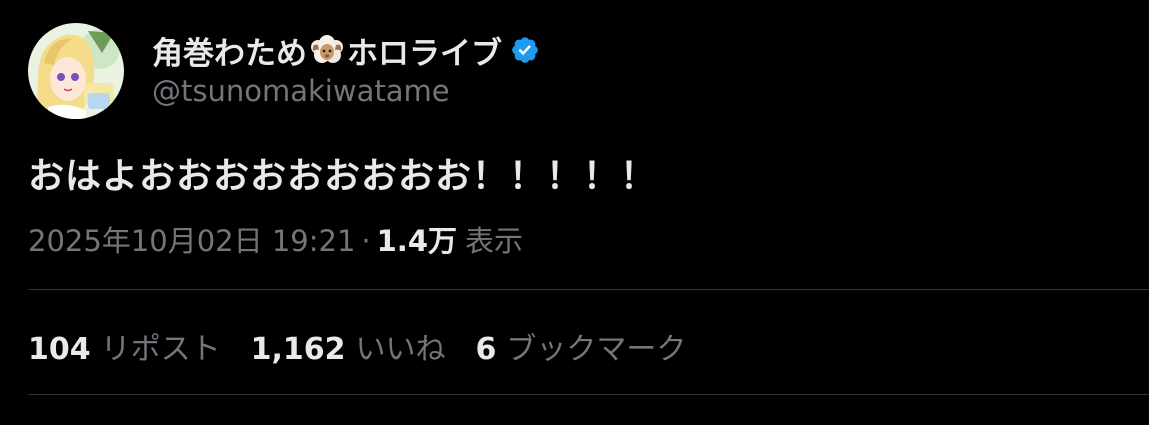  What do you see at coordinates (229, 53) in the screenshot?
I see `display-name-text: 角巻わため` at bounding box center [229, 53].